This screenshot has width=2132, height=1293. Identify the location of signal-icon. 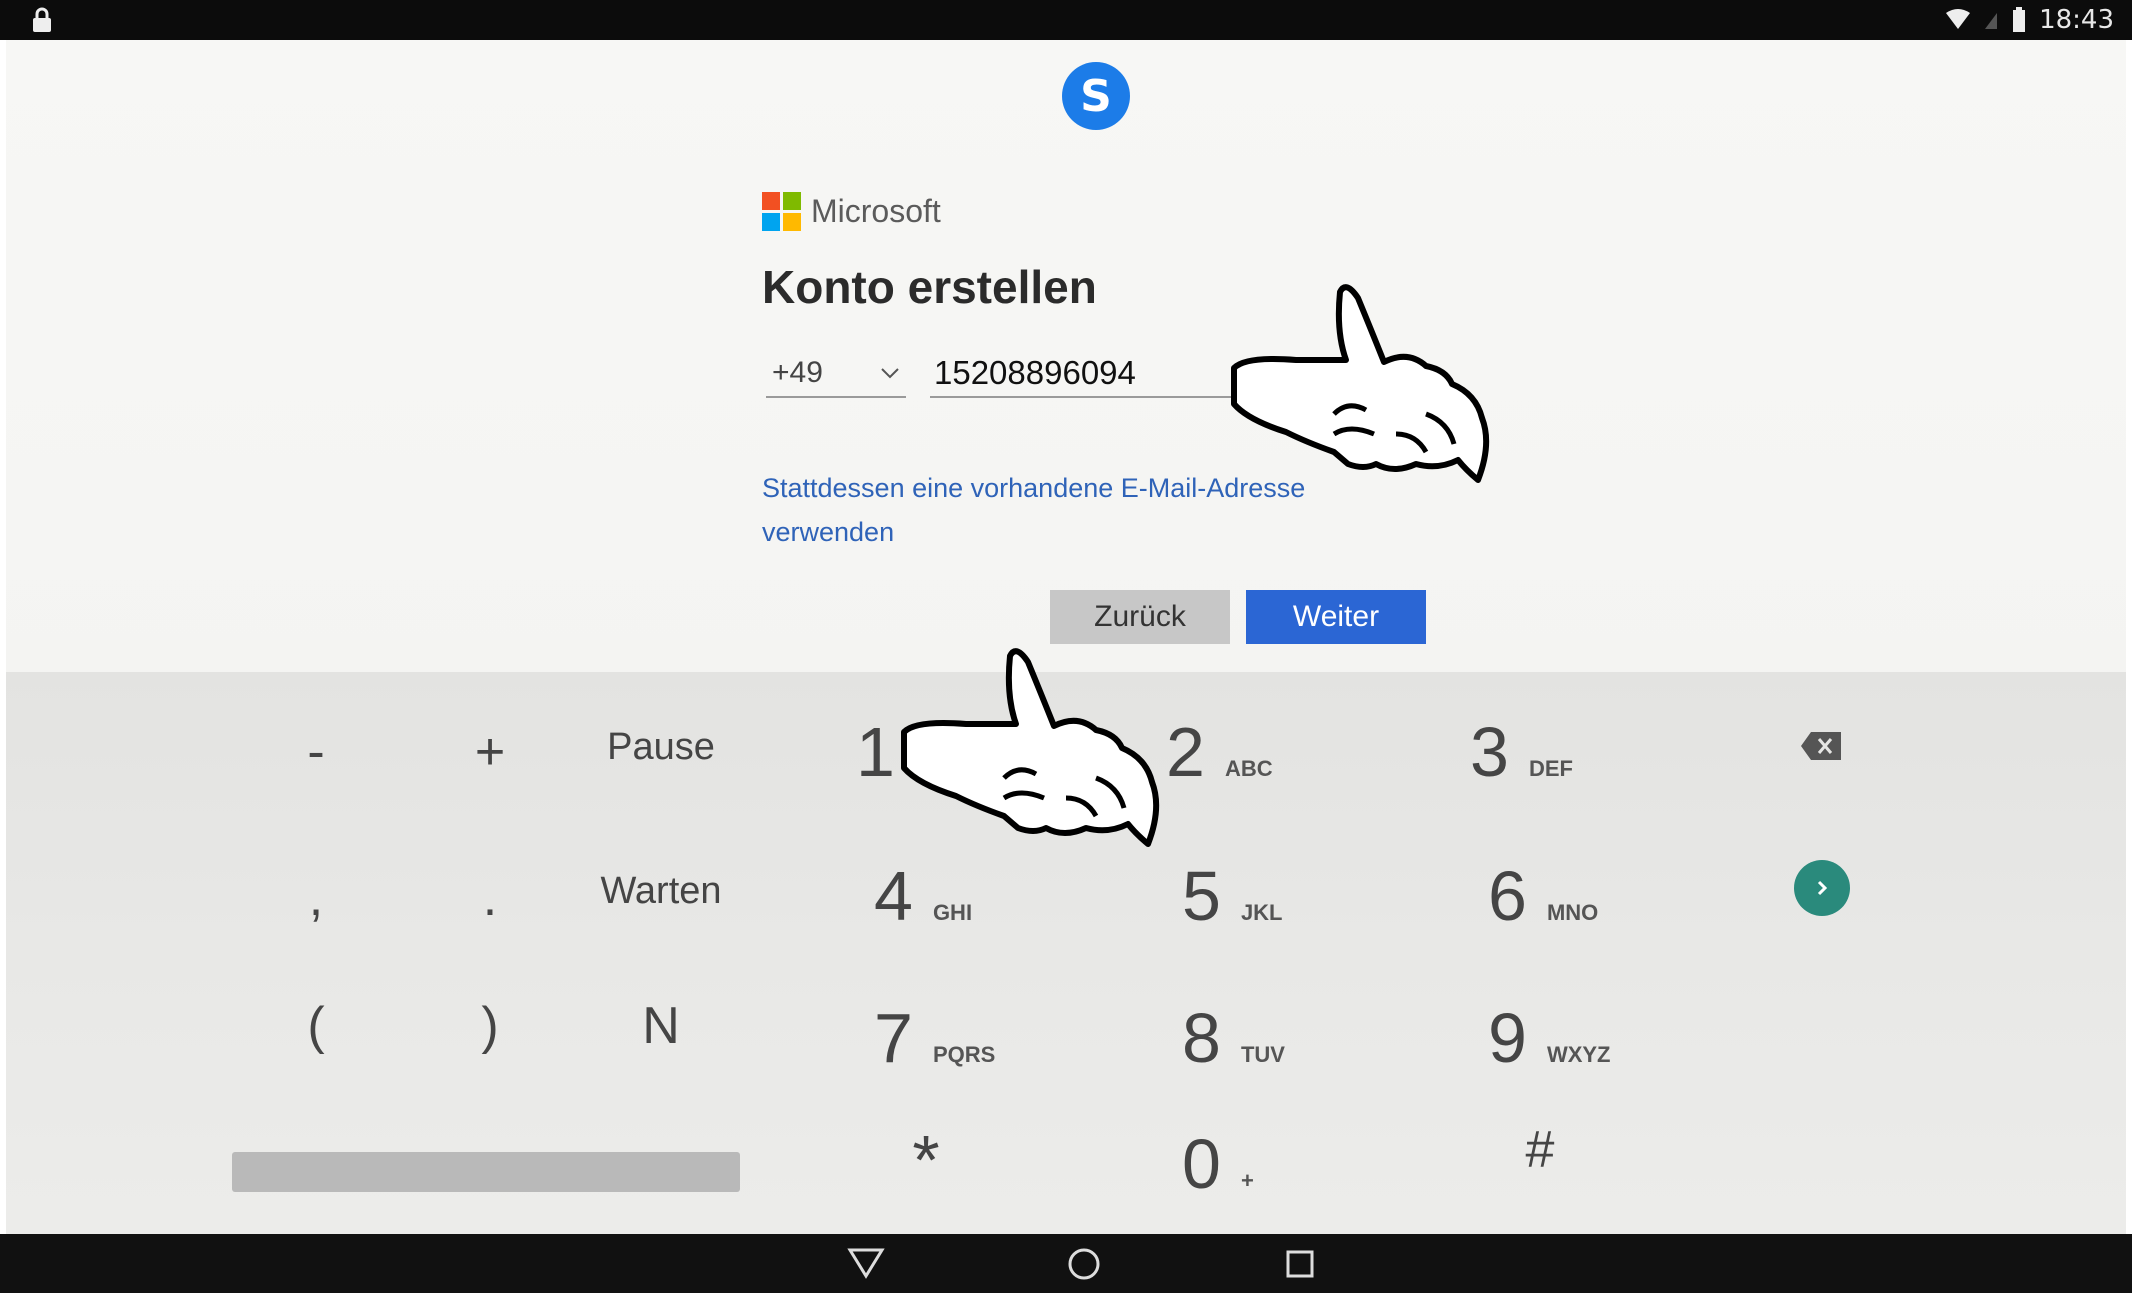
(1991, 21).